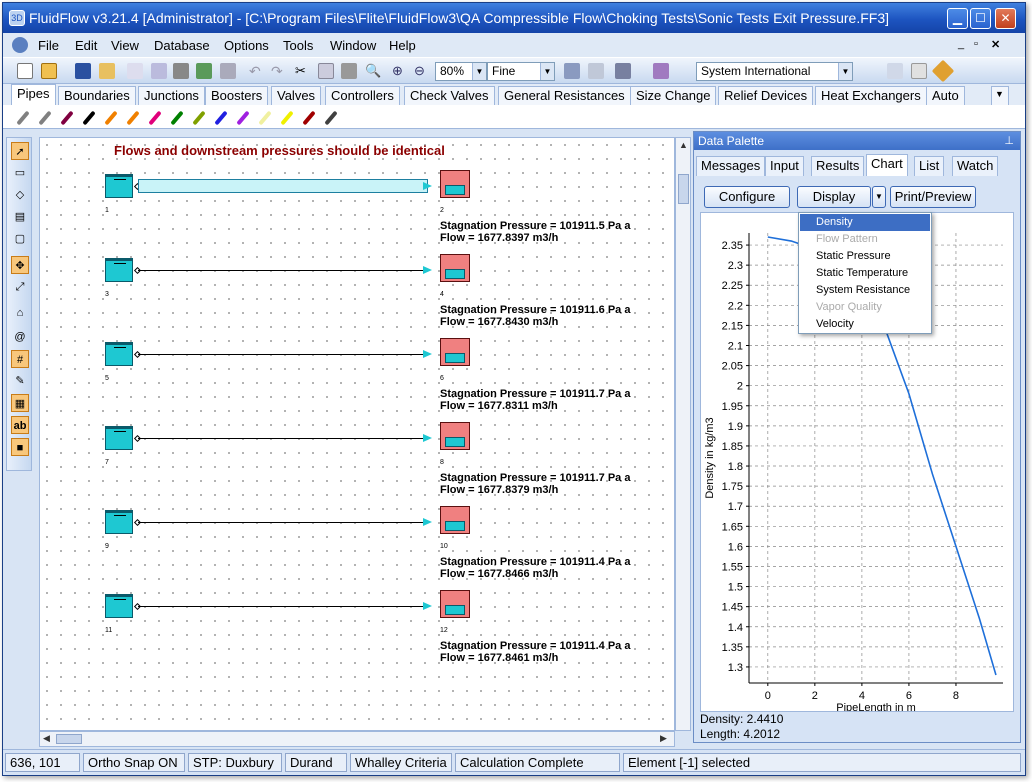  I want to click on mdi-close-button: ✕, so click(995, 44).